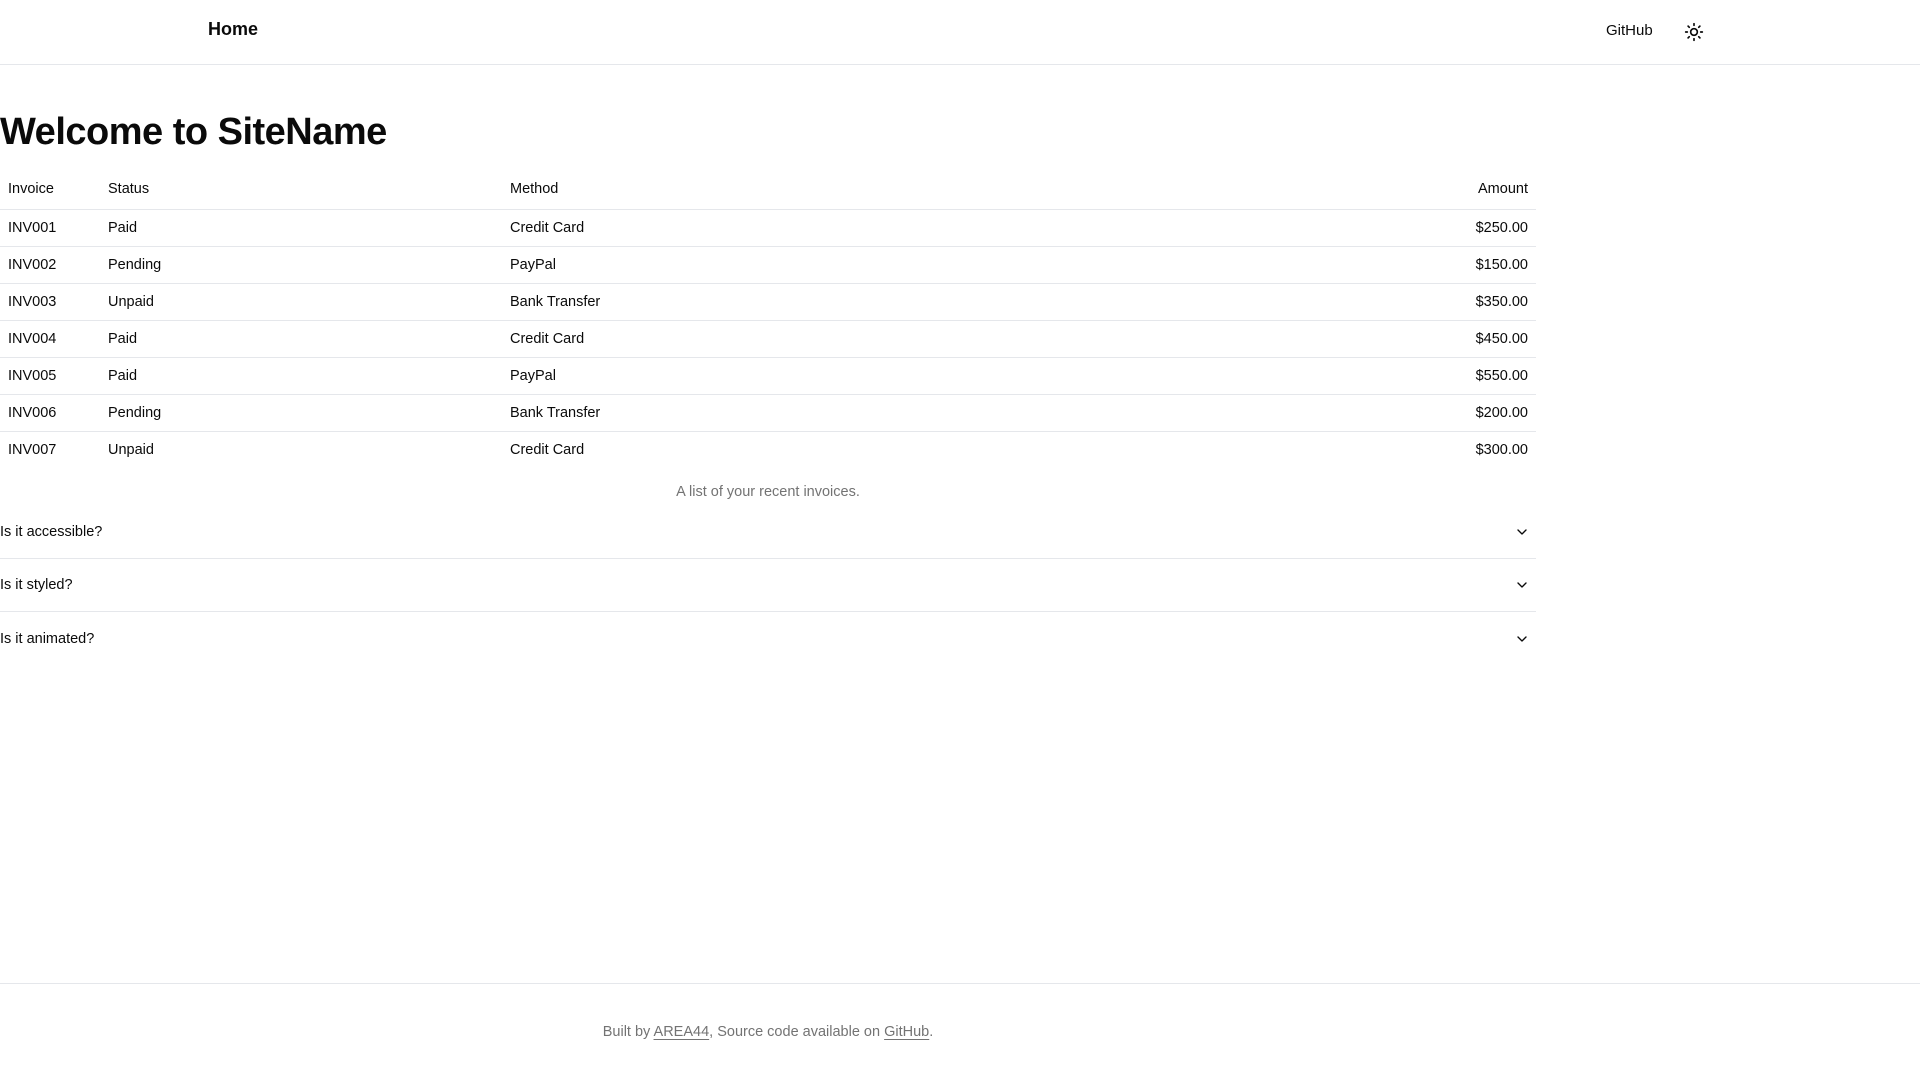  I want to click on accordion-label: Is it accessible?, so click(51, 532).